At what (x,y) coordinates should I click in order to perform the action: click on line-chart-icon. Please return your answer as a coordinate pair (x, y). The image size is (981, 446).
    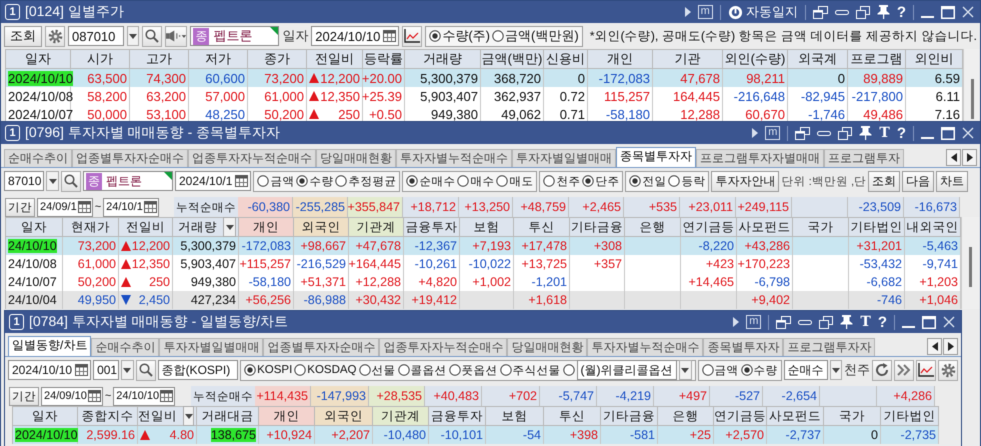
    Looking at the image, I should click on (926, 370).